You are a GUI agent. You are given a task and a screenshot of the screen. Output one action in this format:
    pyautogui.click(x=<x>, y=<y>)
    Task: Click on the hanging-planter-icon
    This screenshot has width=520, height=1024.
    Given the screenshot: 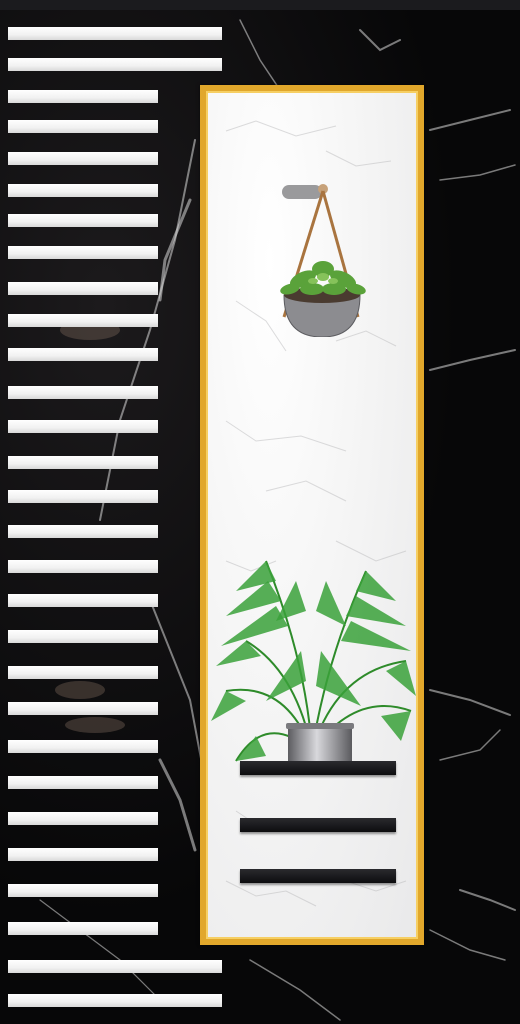 What is the action you would take?
    pyautogui.click(x=323, y=260)
    